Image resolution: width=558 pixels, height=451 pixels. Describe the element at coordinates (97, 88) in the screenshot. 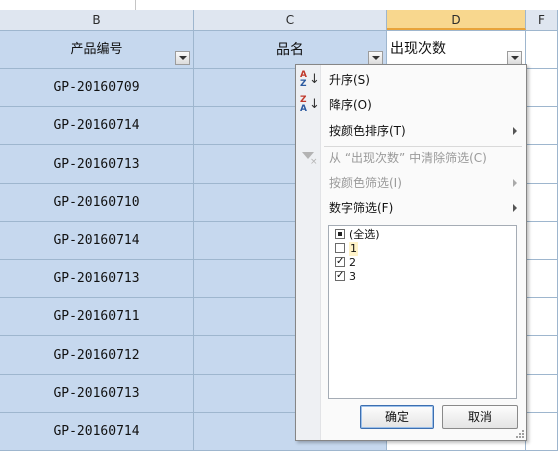

I see `product-code-cell: GP-20160709` at that location.